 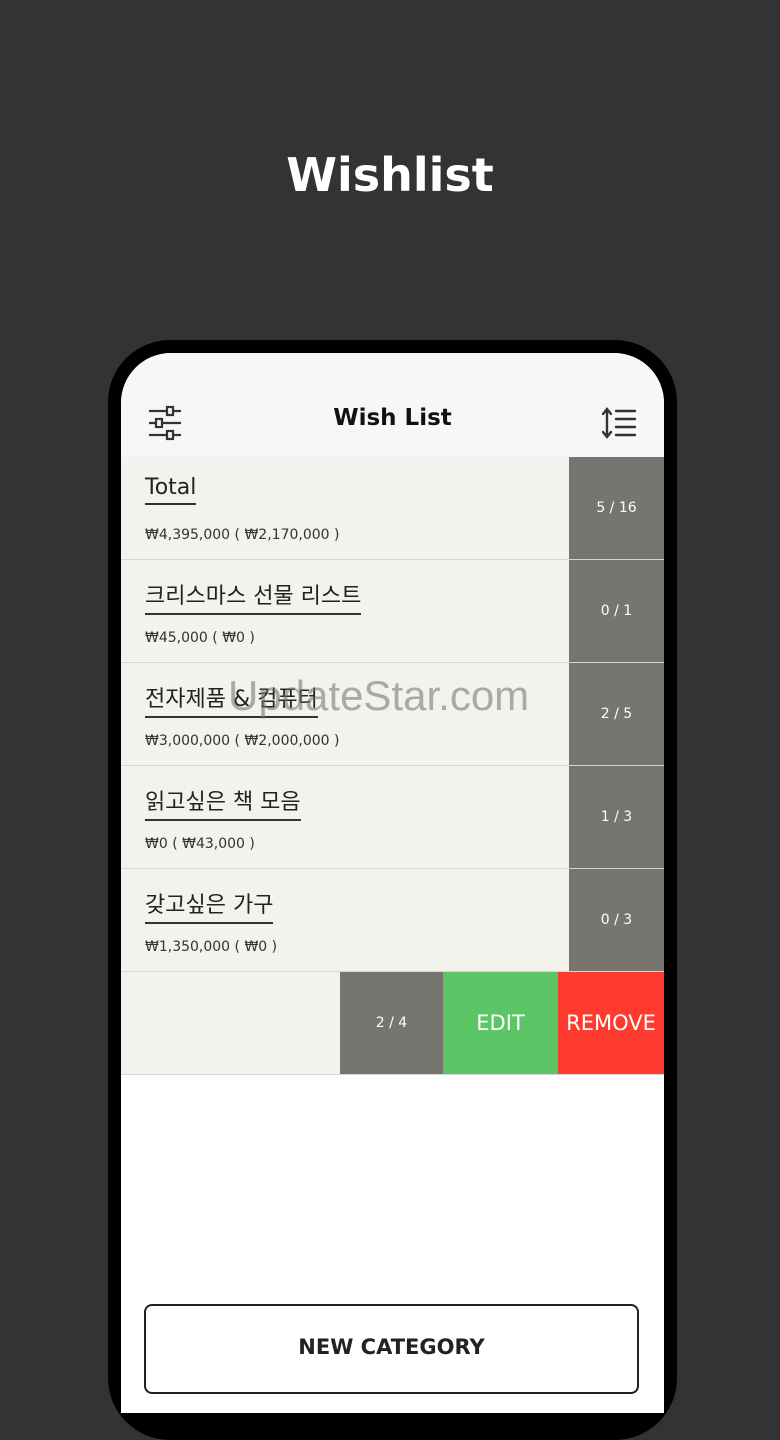 What do you see at coordinates (200, 844) in the screenshot?
I see `category-price: ₩0 ( ₩43,000 )` at bounding box center [200, 844].